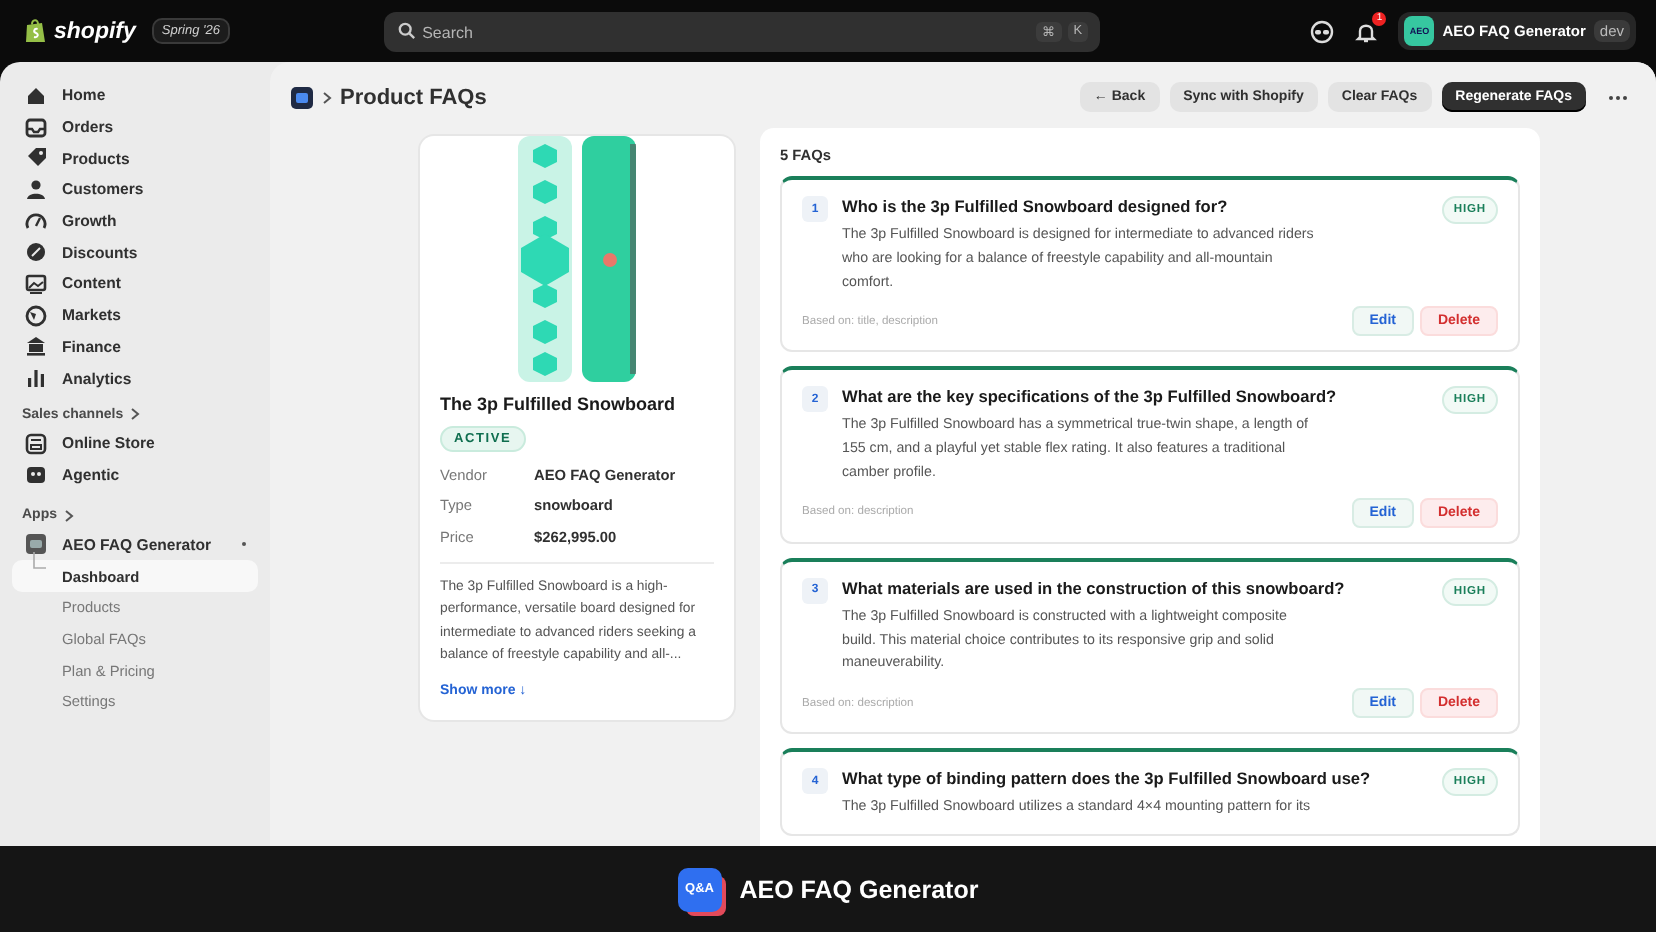 The height and width of the screenshot is (932, 1656). What do you see at coordinates (36, 158) in the screenshot?
I see `tag-icon` at bounding box center [36, 158].